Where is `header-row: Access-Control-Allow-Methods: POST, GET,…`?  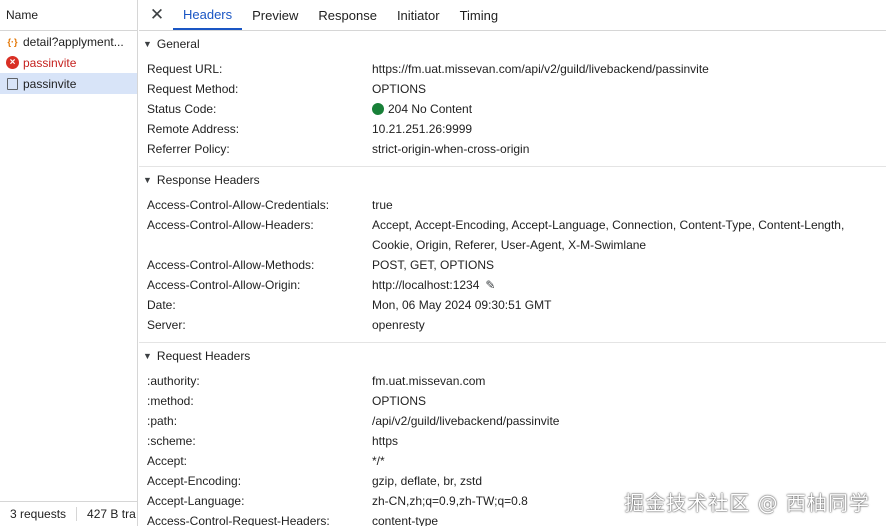 header-row: Access-Control-Allow-Methods: POST, GET,… is located at coordinates (512, 265).